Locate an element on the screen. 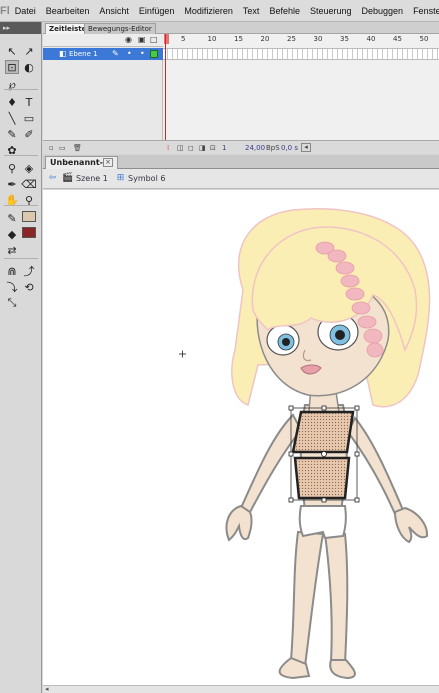 The height and width of the screenshot is (693, 439). rotate-skew-icon: ⟲ is located at coordinates (29, 287).